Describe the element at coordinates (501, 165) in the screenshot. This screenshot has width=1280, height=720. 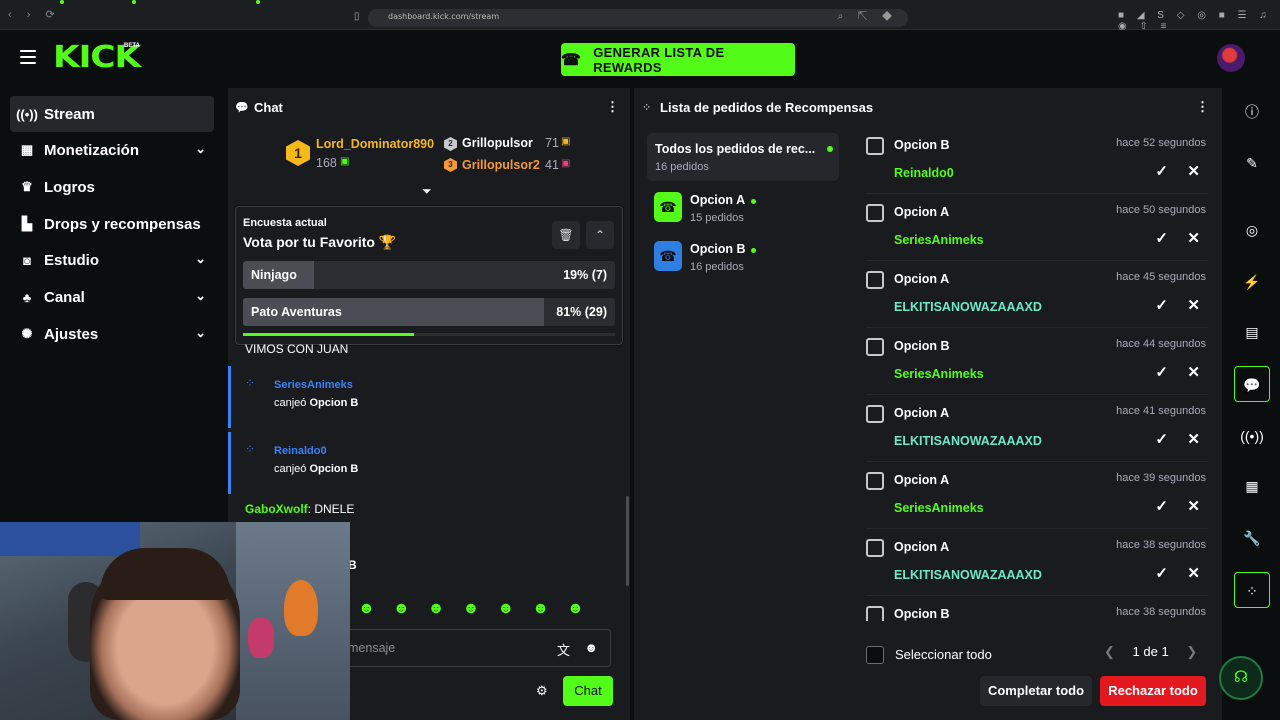
I see `leader-3-name: Grillopulsor2` at that location.